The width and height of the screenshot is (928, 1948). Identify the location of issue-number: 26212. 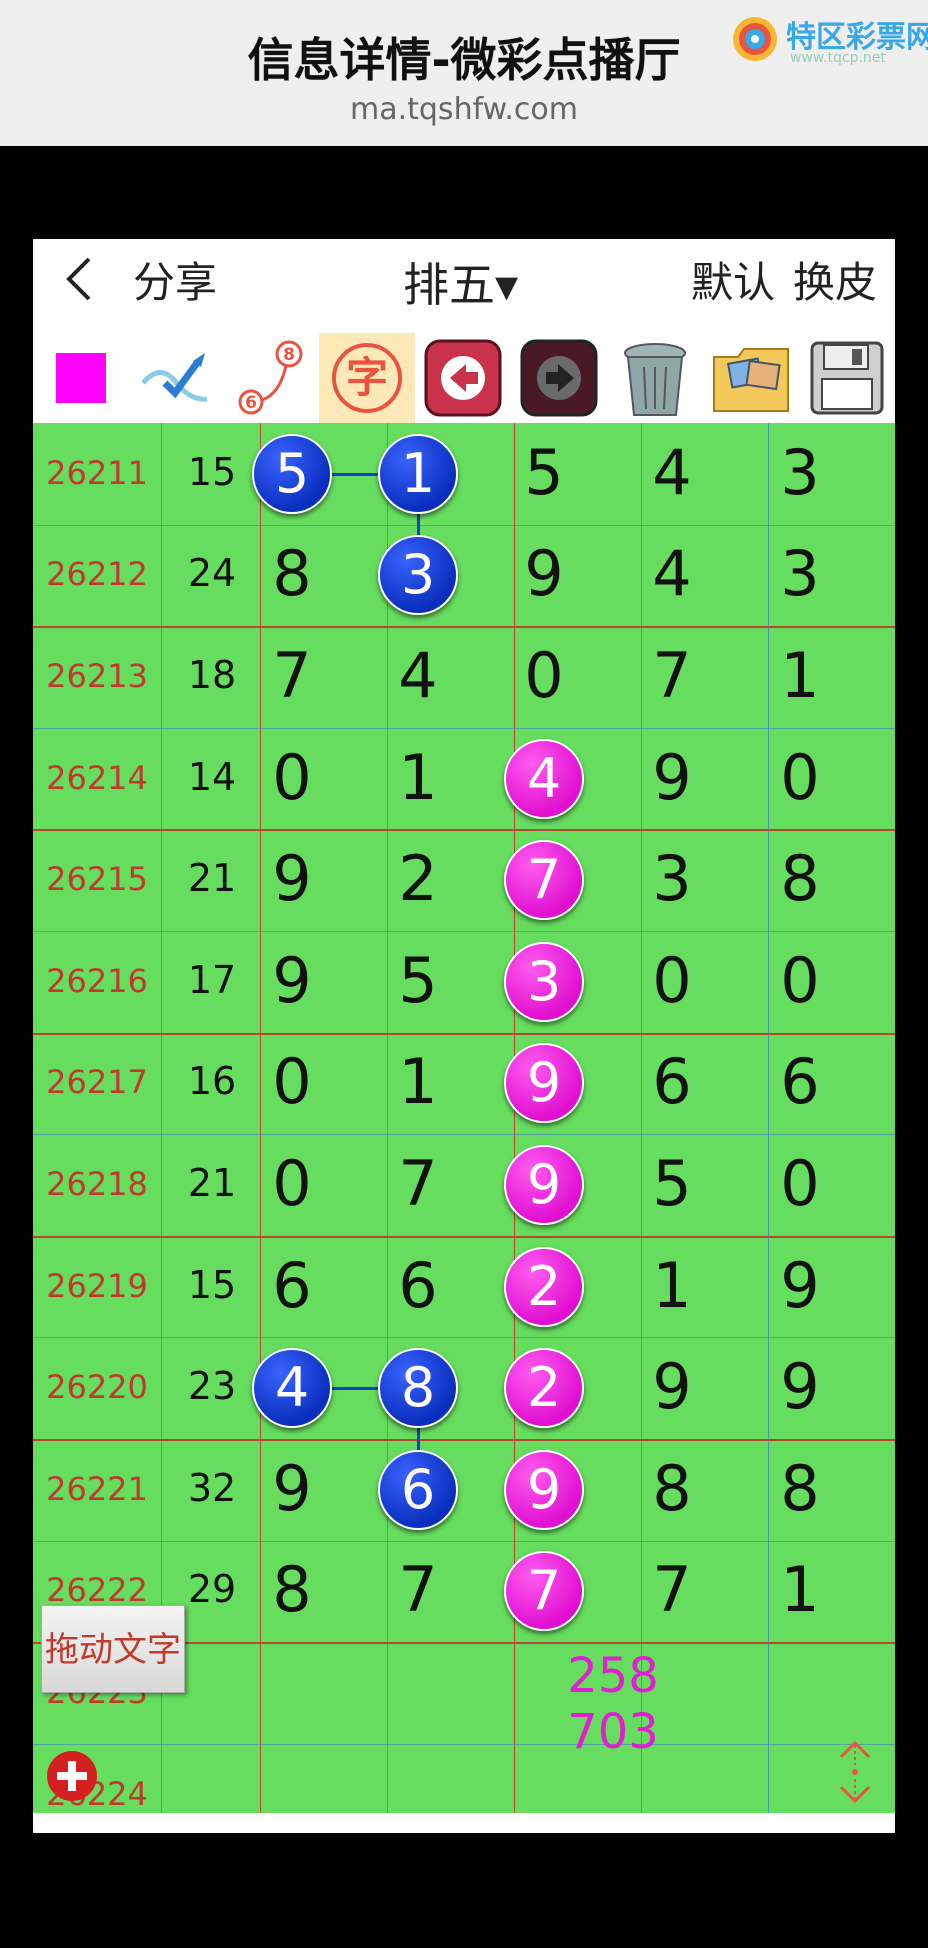
(97, 574).